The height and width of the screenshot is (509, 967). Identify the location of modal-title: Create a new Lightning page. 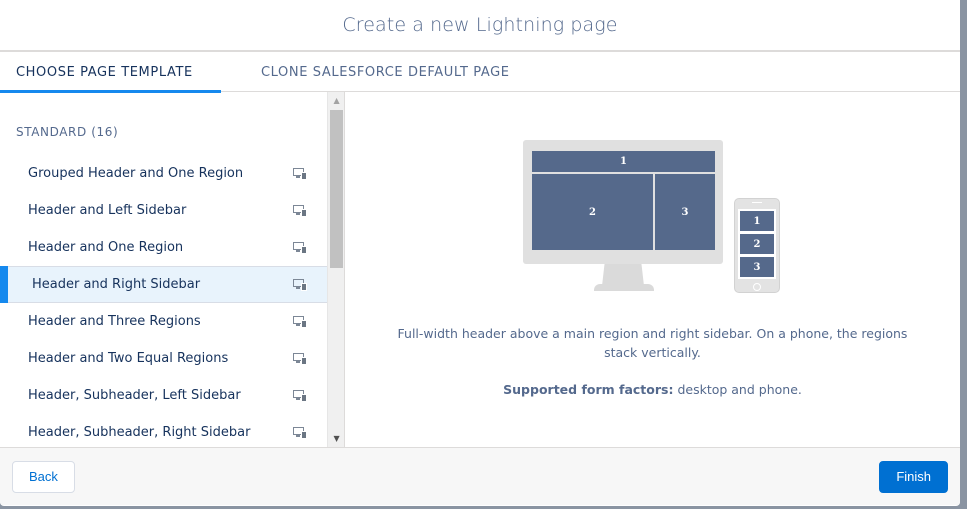
(480, 25).